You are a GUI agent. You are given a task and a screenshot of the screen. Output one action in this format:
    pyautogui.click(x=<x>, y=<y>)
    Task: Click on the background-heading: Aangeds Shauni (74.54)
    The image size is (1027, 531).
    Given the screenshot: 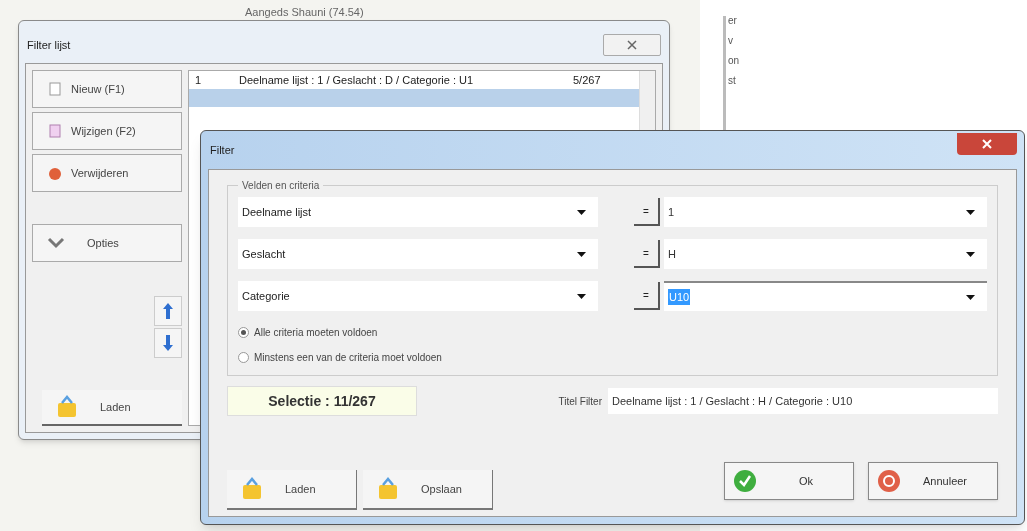 What is the action you would take?
    pyautogui.click(x=304, y=12)
    